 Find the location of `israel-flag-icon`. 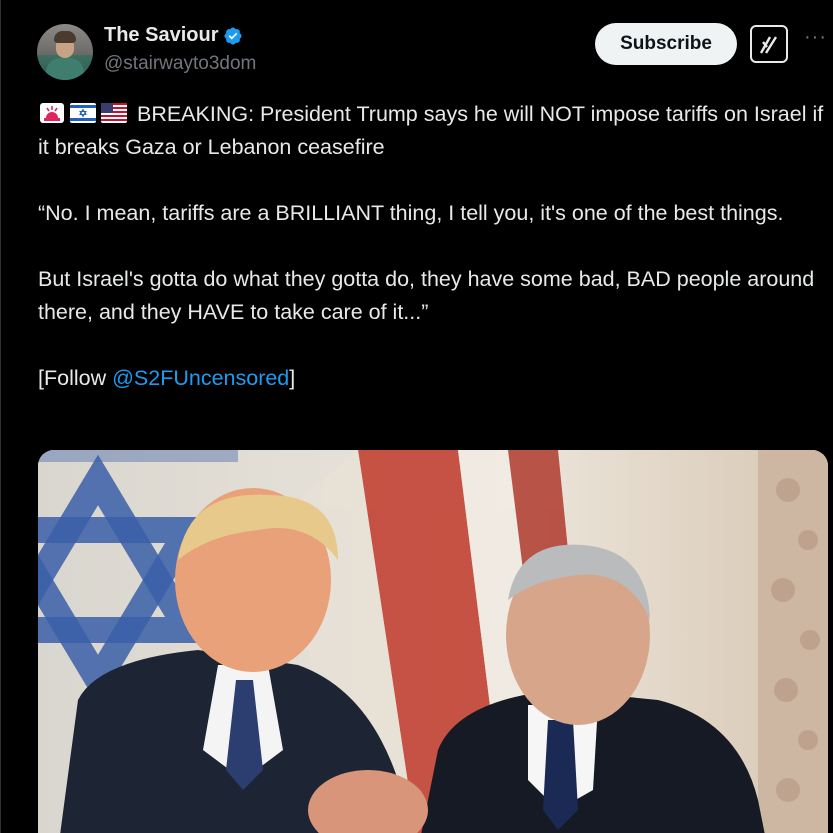

israel-flag-icon is located at coordinates (83, 113).